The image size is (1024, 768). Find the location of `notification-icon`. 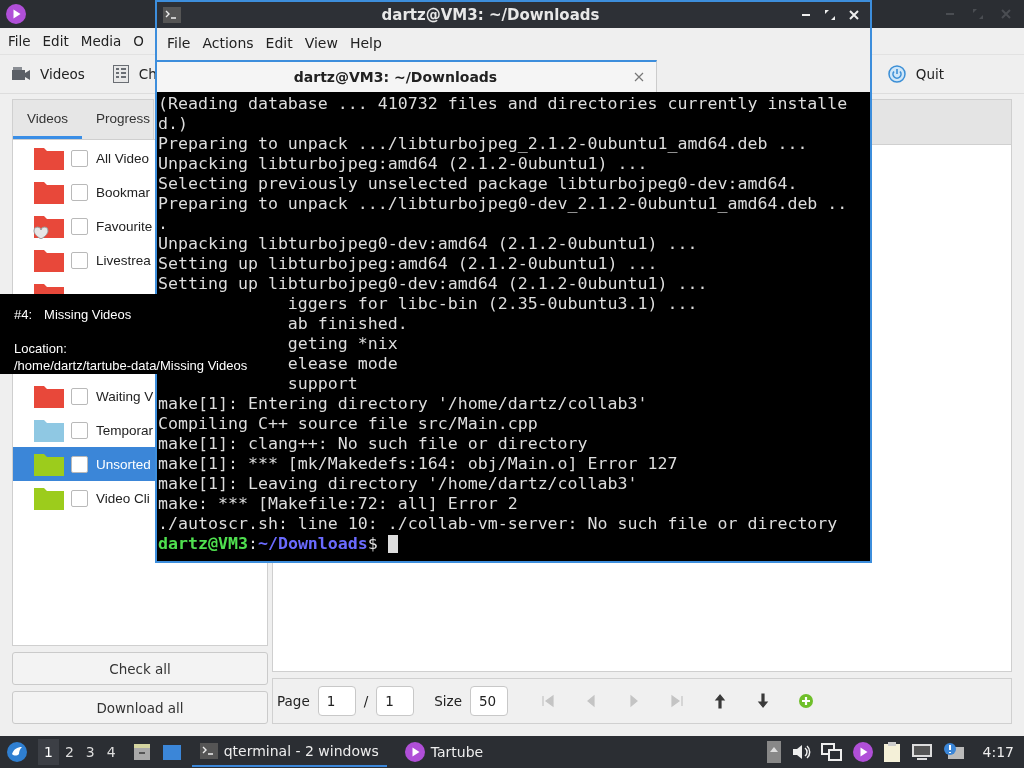

notification-icon is located at coordinates (953, 752).